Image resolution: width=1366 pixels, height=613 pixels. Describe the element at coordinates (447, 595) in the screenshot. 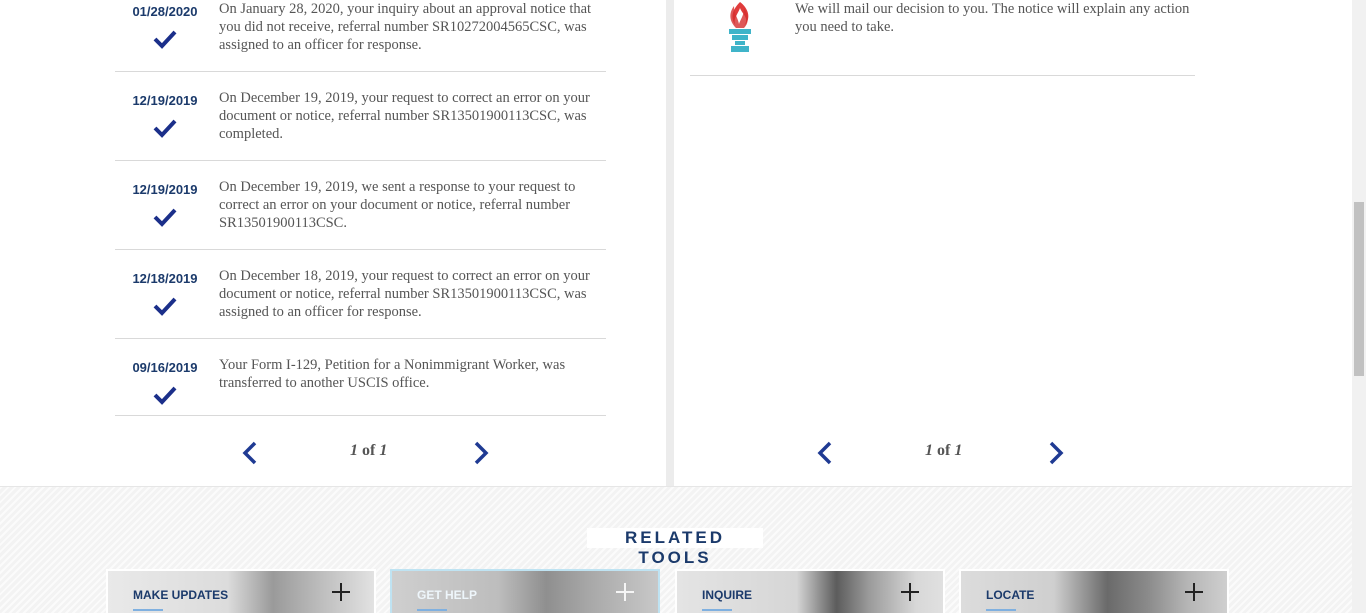

I see `tool-card-label: GET HELP` at that location.